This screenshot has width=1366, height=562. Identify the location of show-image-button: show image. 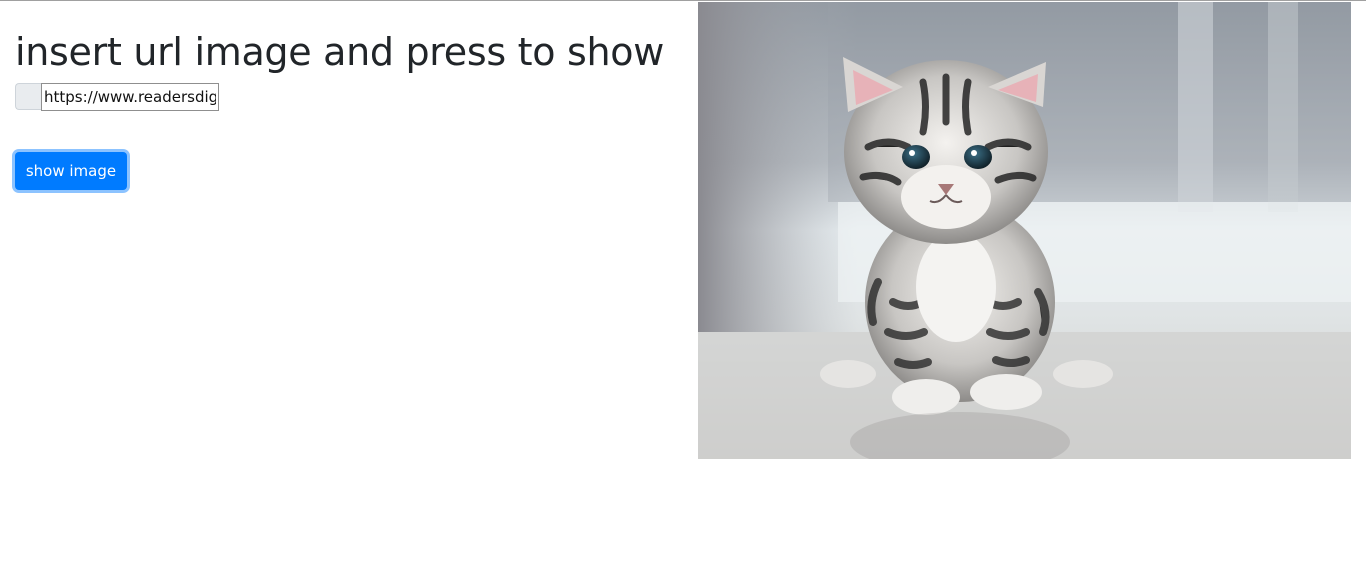
(71, 171).